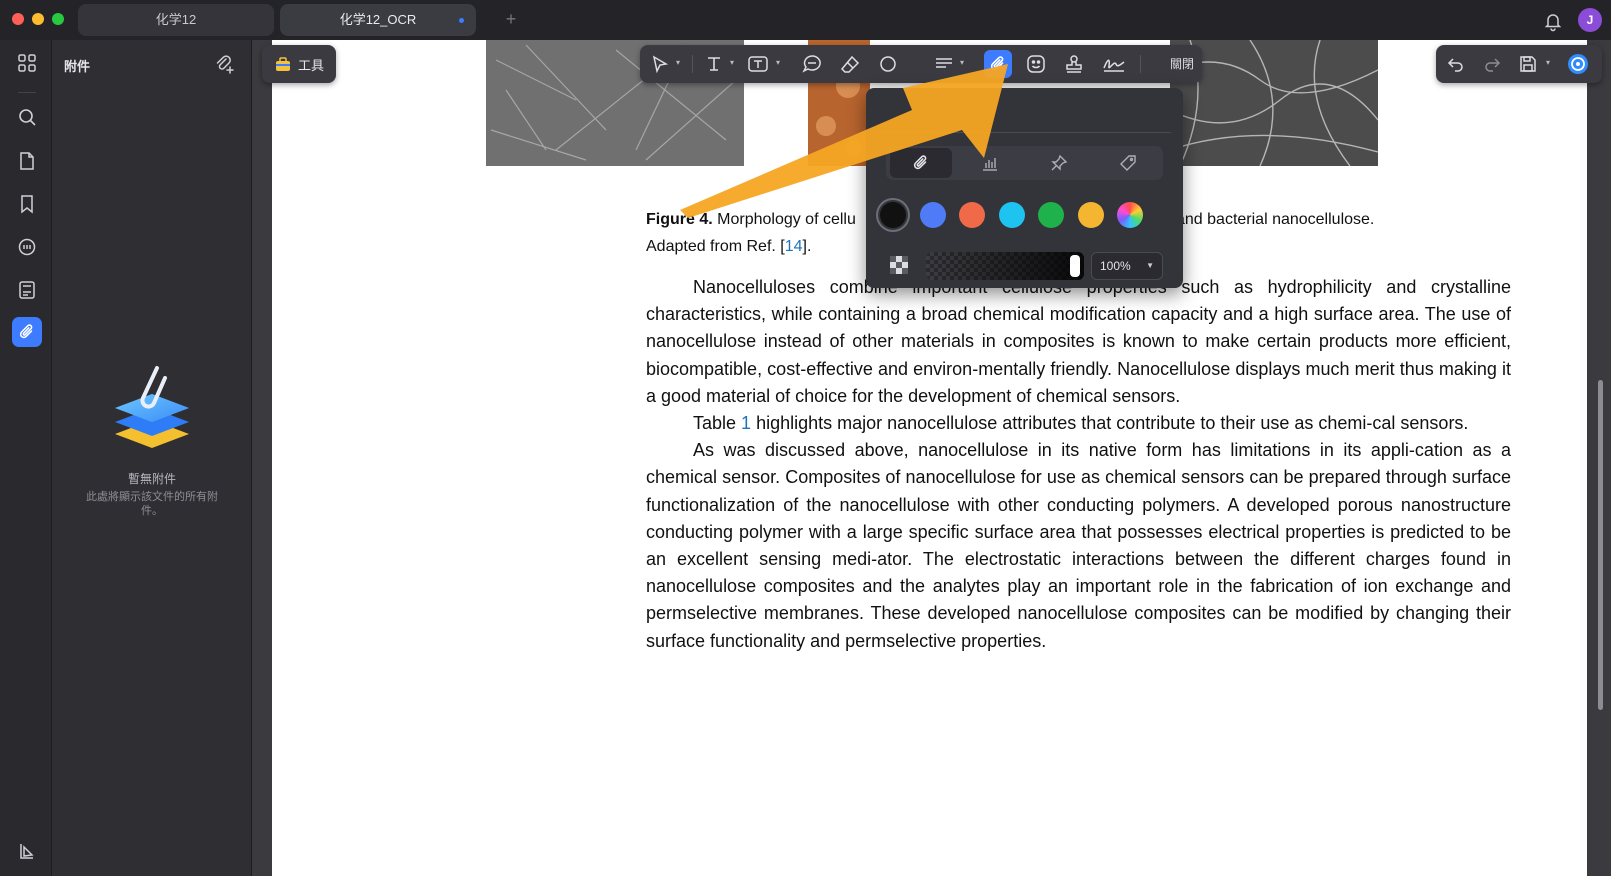 The height and width of the screenshot is (876, 1611). Describe the element at coordinates (746, 423) in the screenshot. I see `table-link: 1` at that location.